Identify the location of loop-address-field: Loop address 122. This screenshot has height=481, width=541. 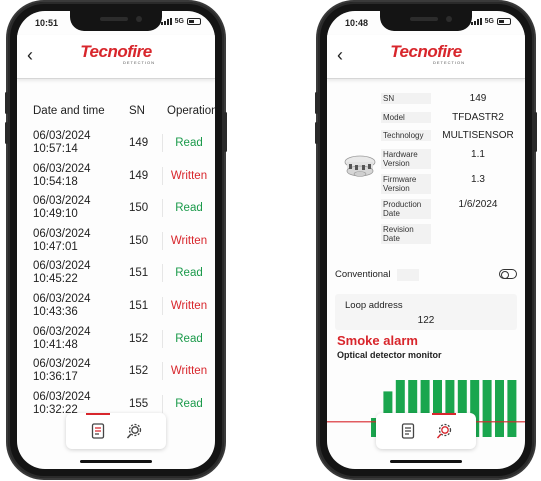
(426, 312).